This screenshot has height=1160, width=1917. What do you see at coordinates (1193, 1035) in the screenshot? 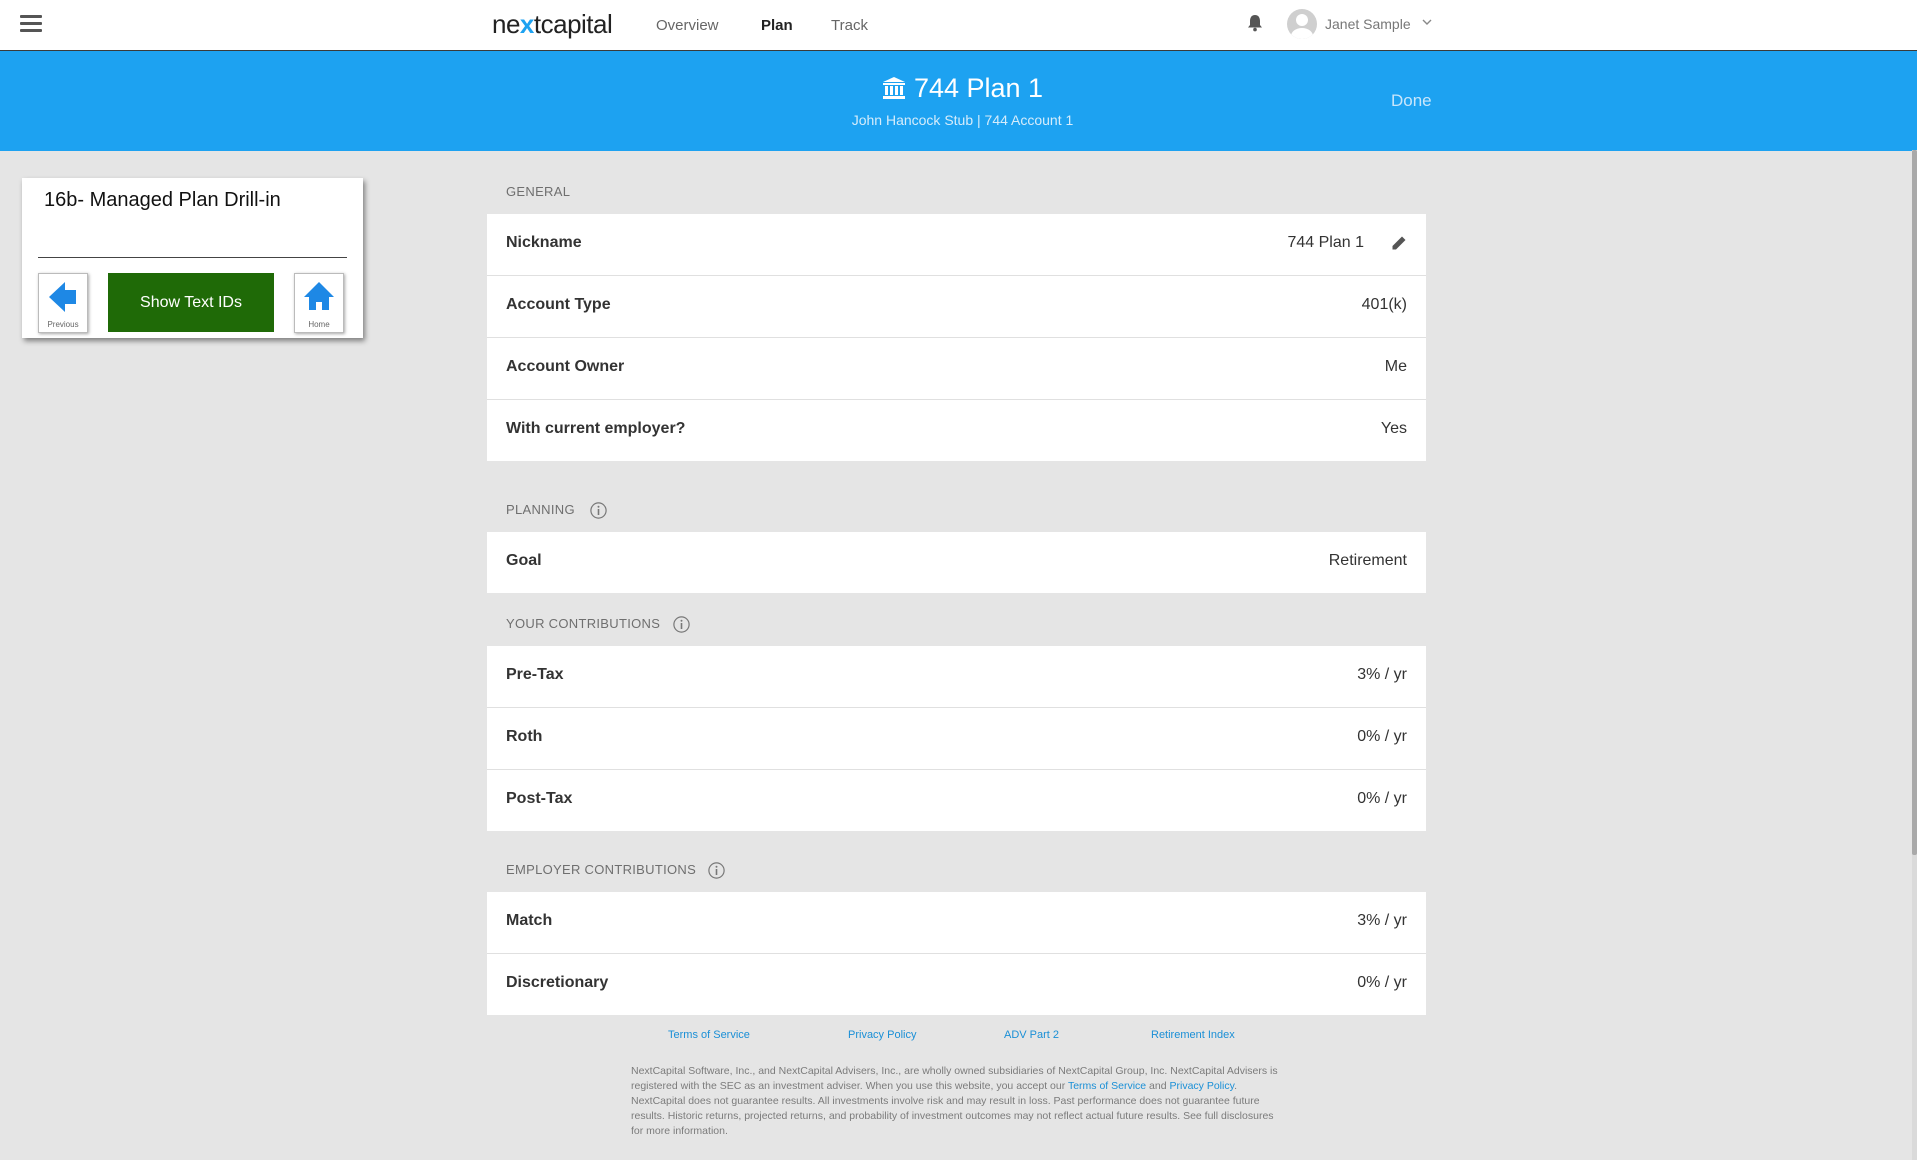
I see `footer-link-retirement-index: Retirement Index` at bounding box center [1193, 1035].